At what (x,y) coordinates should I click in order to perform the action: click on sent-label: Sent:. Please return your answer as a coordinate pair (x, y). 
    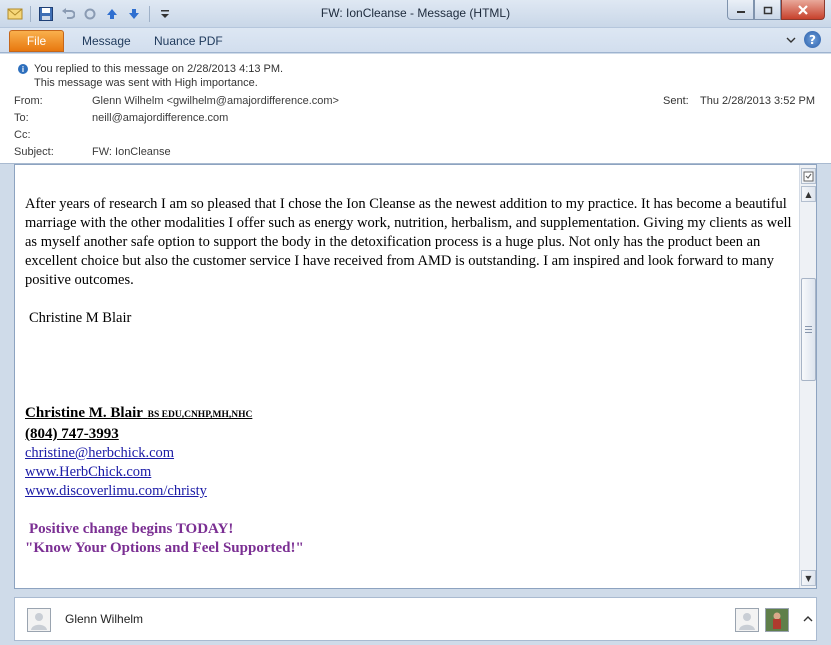
    Looking at the image, I should click on (676, 101).